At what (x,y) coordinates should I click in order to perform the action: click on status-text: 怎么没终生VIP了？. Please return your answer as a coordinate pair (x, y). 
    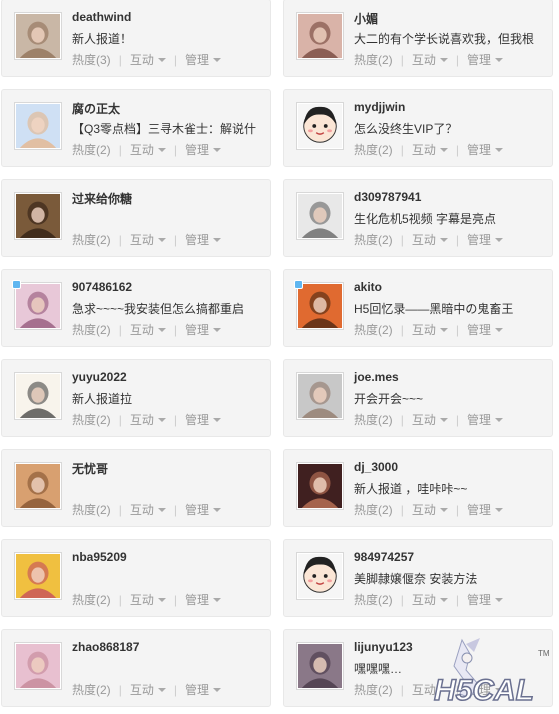
    Looking at the image, I should click on (451, 128).